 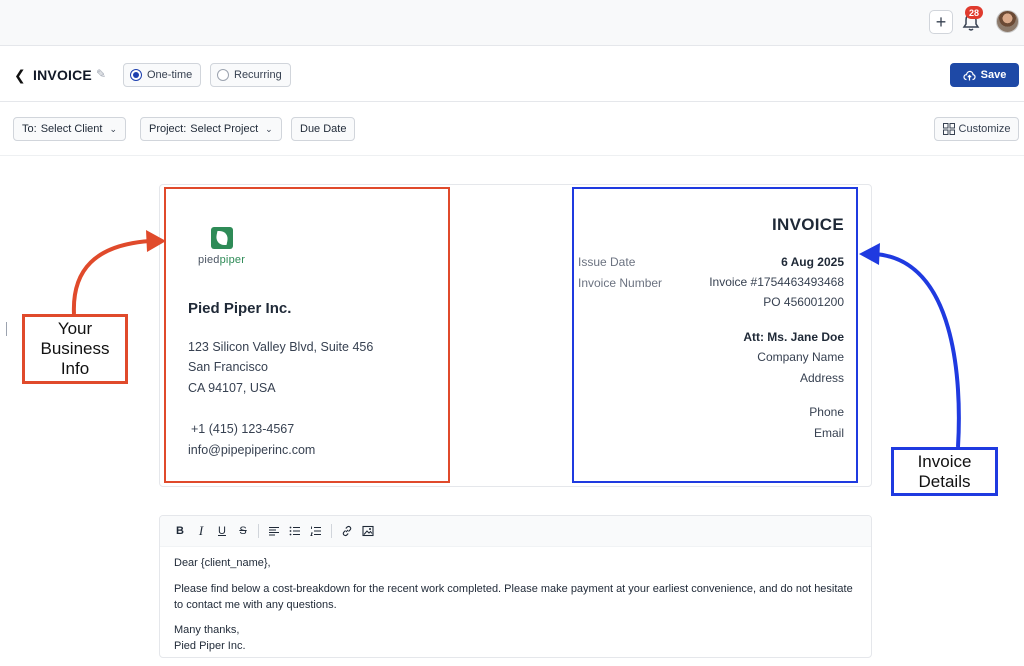 I want to click on numbered-list-icon, so click(x=316, y=531).